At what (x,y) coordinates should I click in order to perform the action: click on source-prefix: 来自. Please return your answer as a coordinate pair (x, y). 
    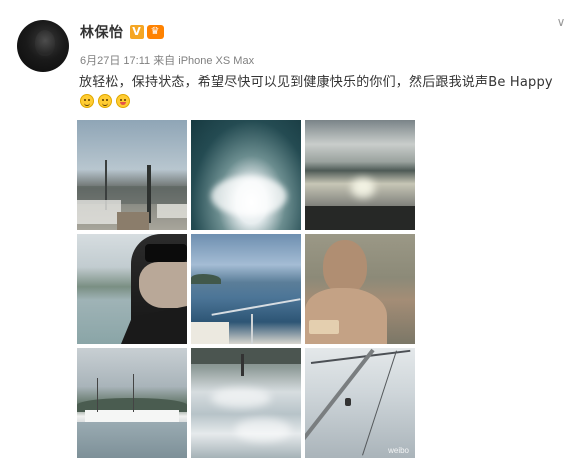
    Looking at the image, I should click on (164, 61).